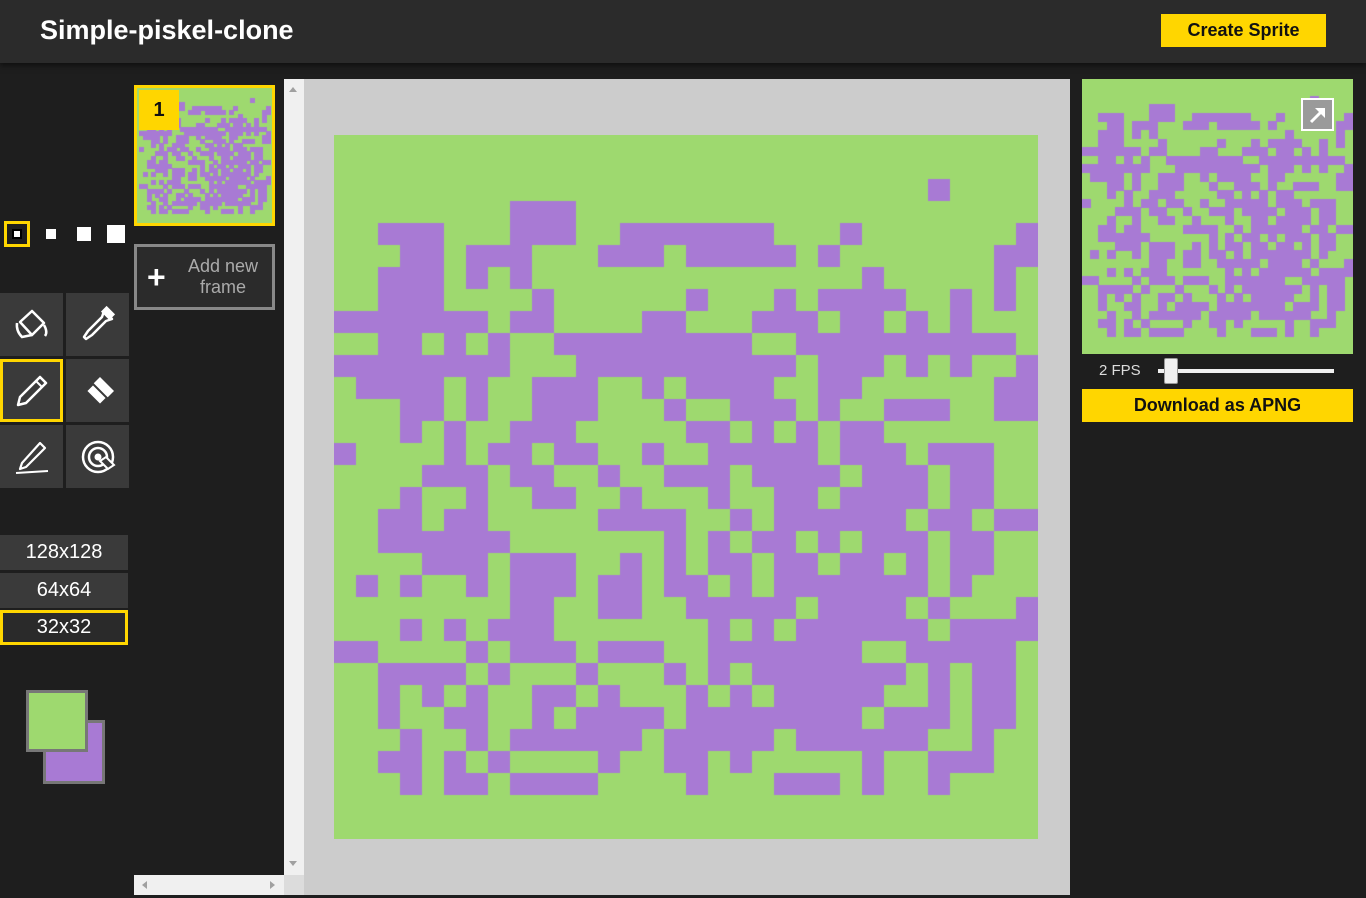 The image size is (1366, 898). I want to click on resolution-32-button: 32x32, so click(64, 627).